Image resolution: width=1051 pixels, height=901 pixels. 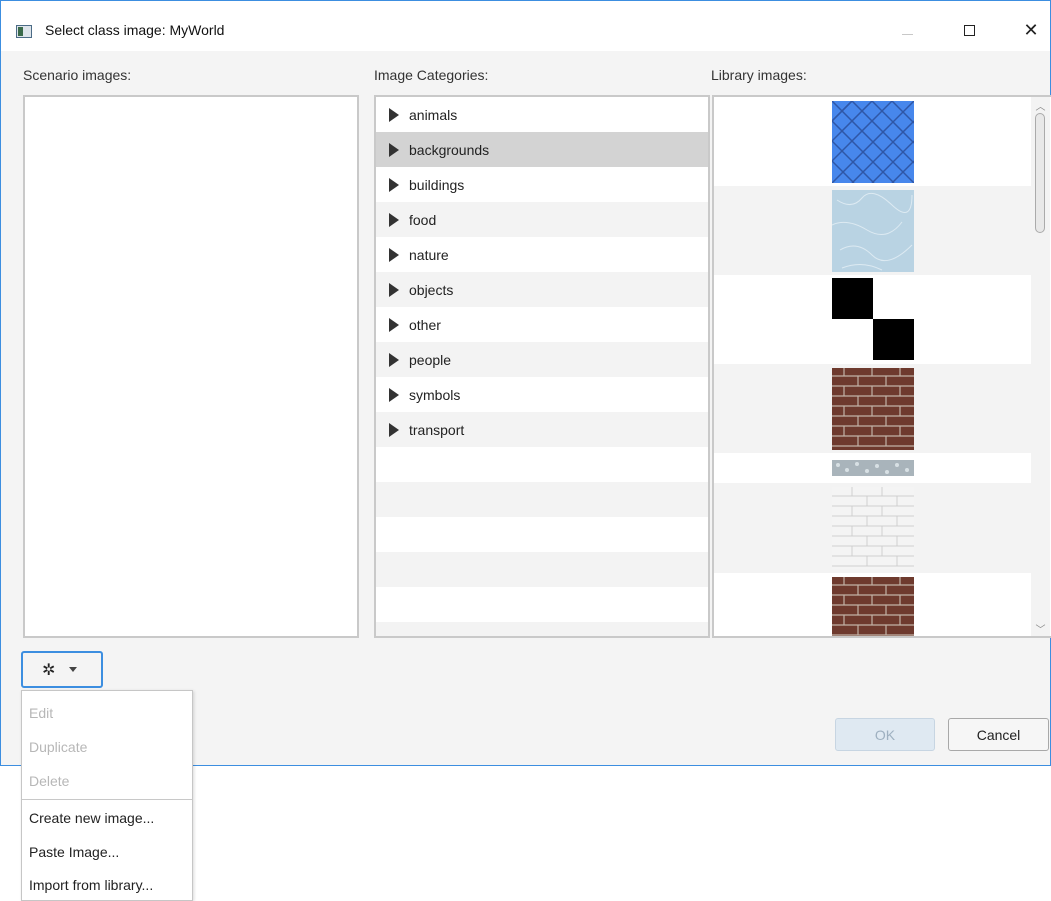 I want to click on category-label: food, so click(x=423, y=219).